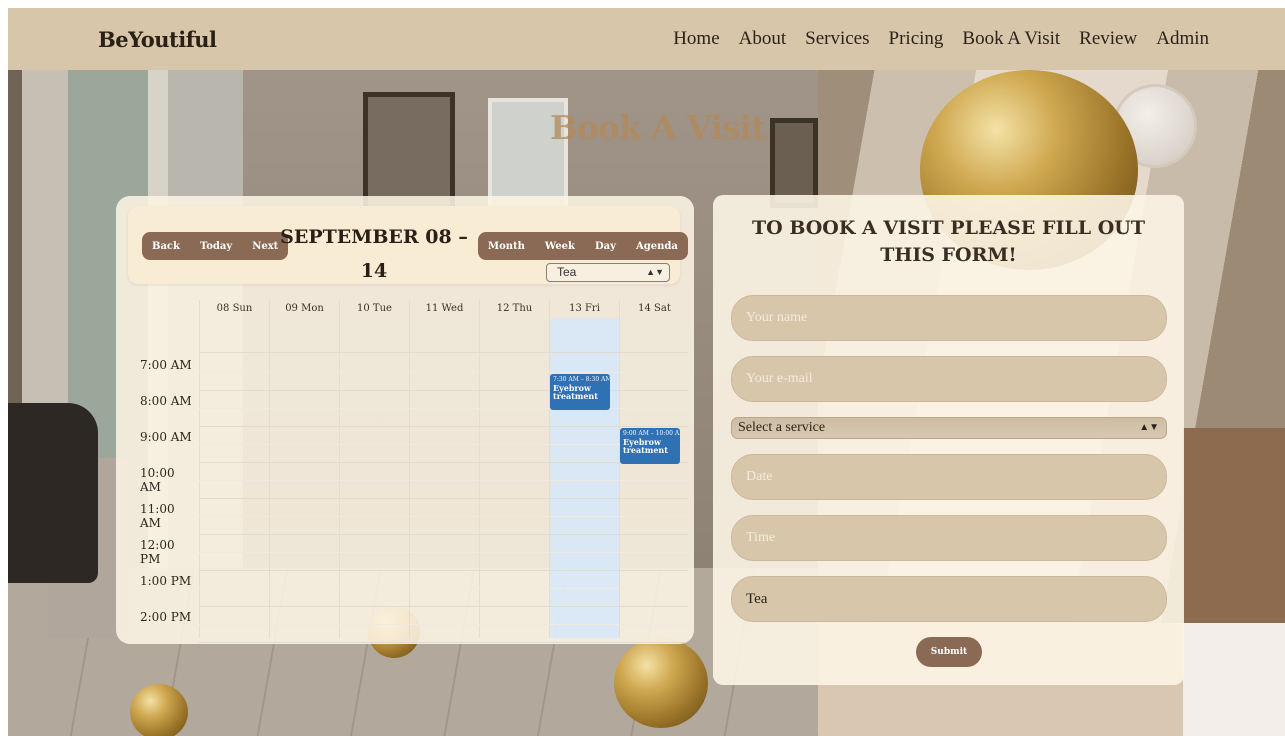 The height and width of the screenshot is (736, 1285). Describe the element at coordinates (949, 318) in the screenshot. I see `name-input: Your name` at that location.